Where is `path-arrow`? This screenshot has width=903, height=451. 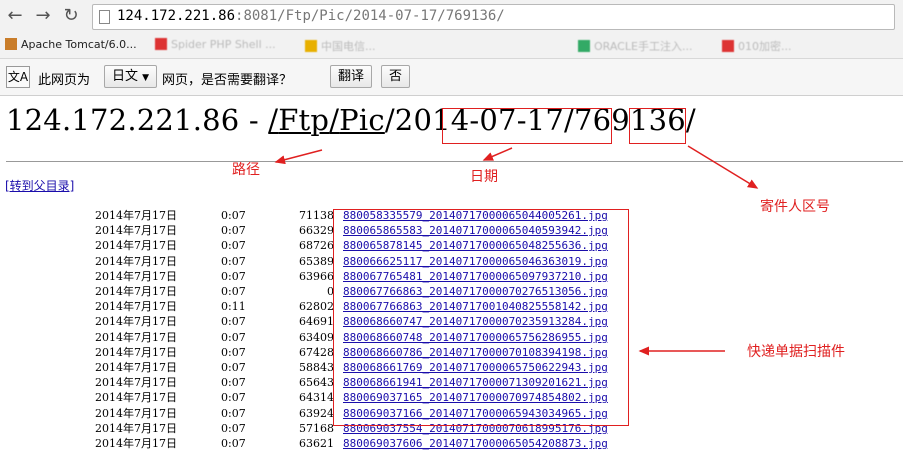 path-arrow is located at coordinates (298, 157).